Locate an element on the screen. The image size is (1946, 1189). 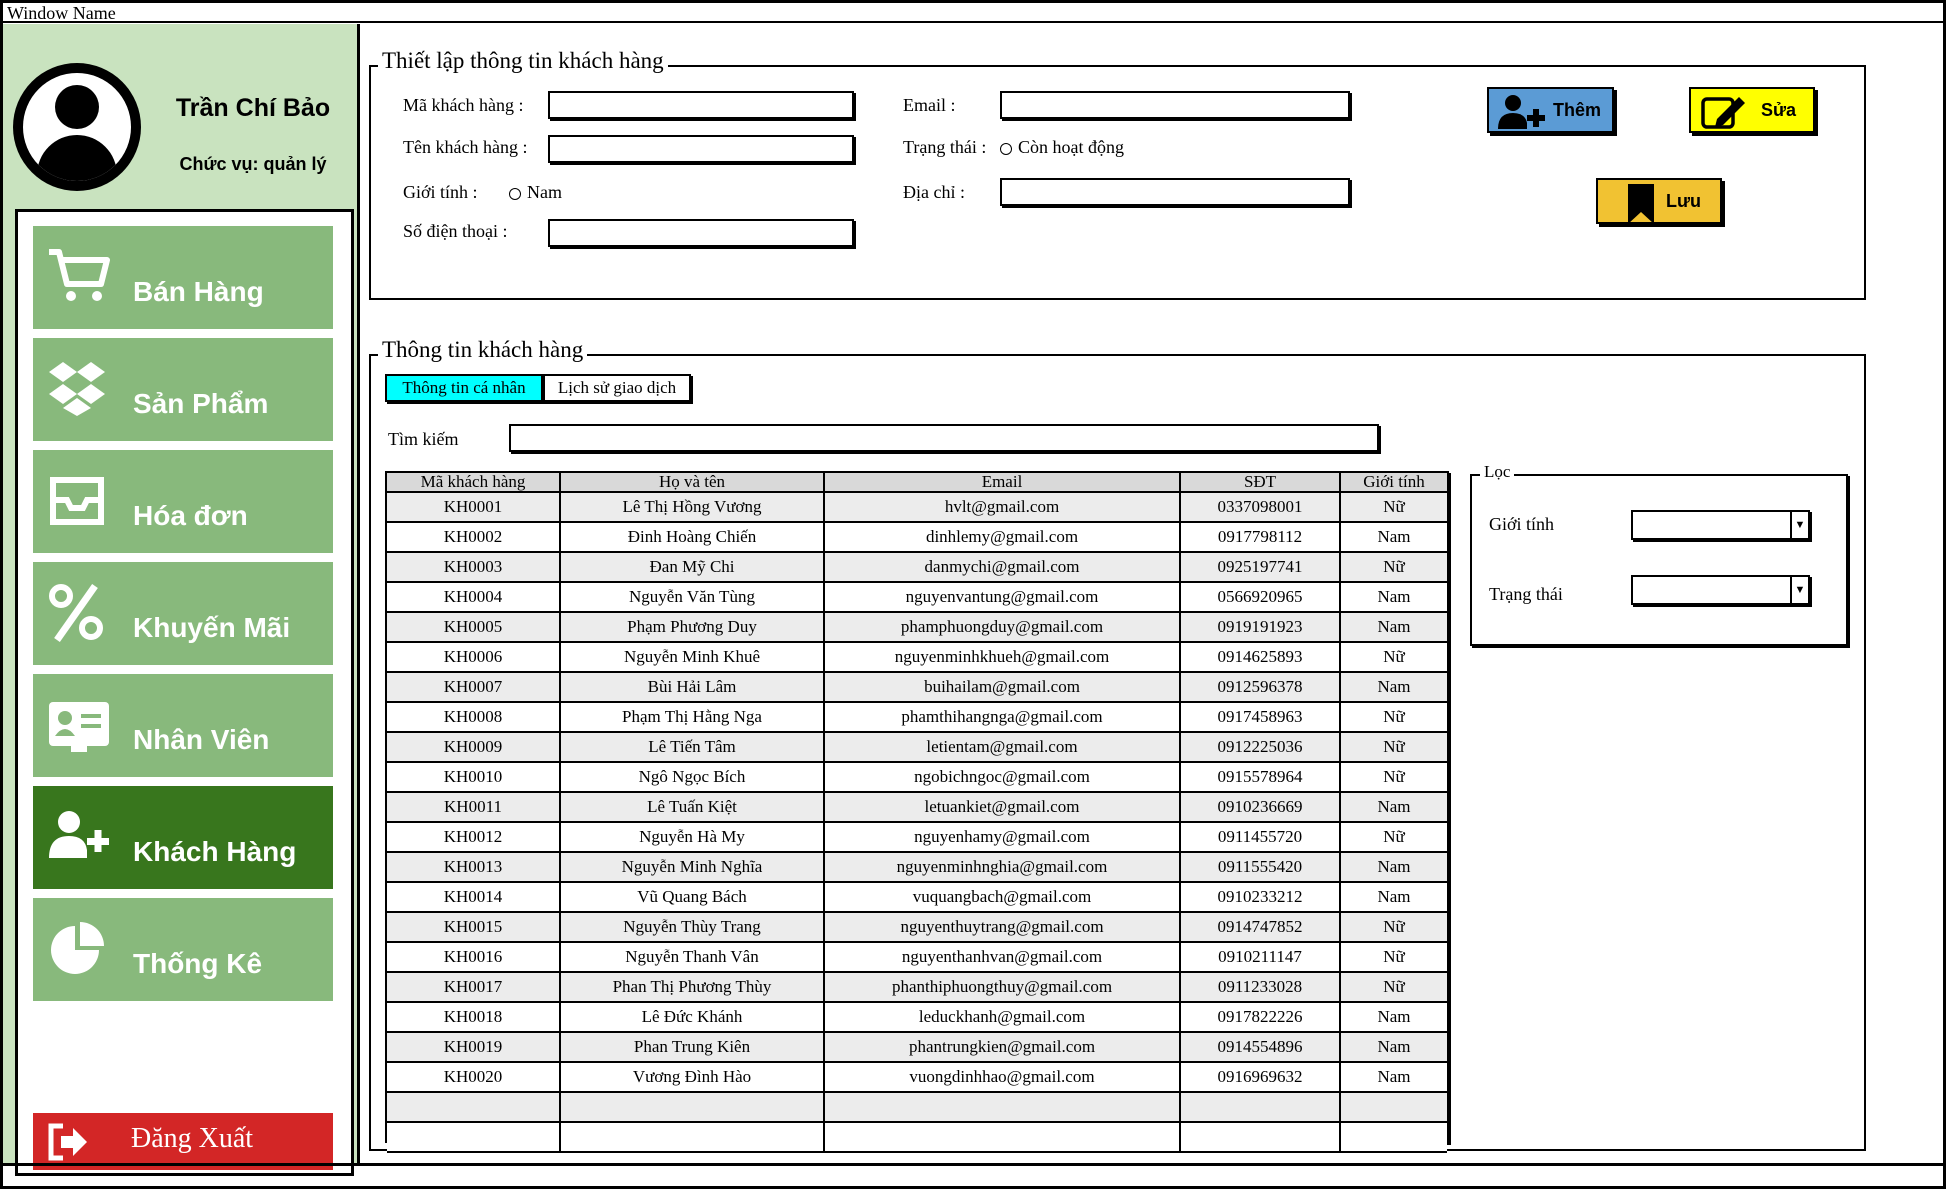
table-cell: 0912225036 is located at coordinates (1261, 747).